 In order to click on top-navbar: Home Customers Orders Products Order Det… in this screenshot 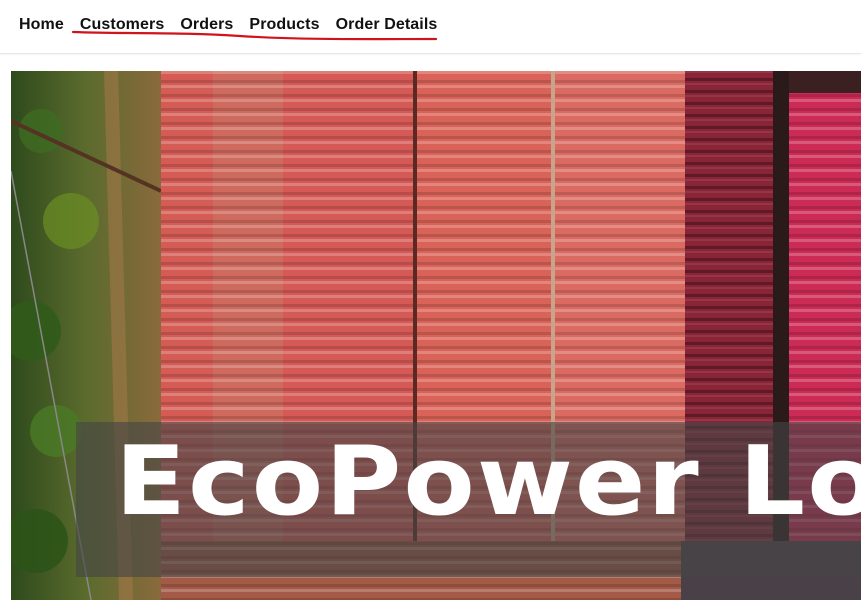, I will do `click(430, 27)`.